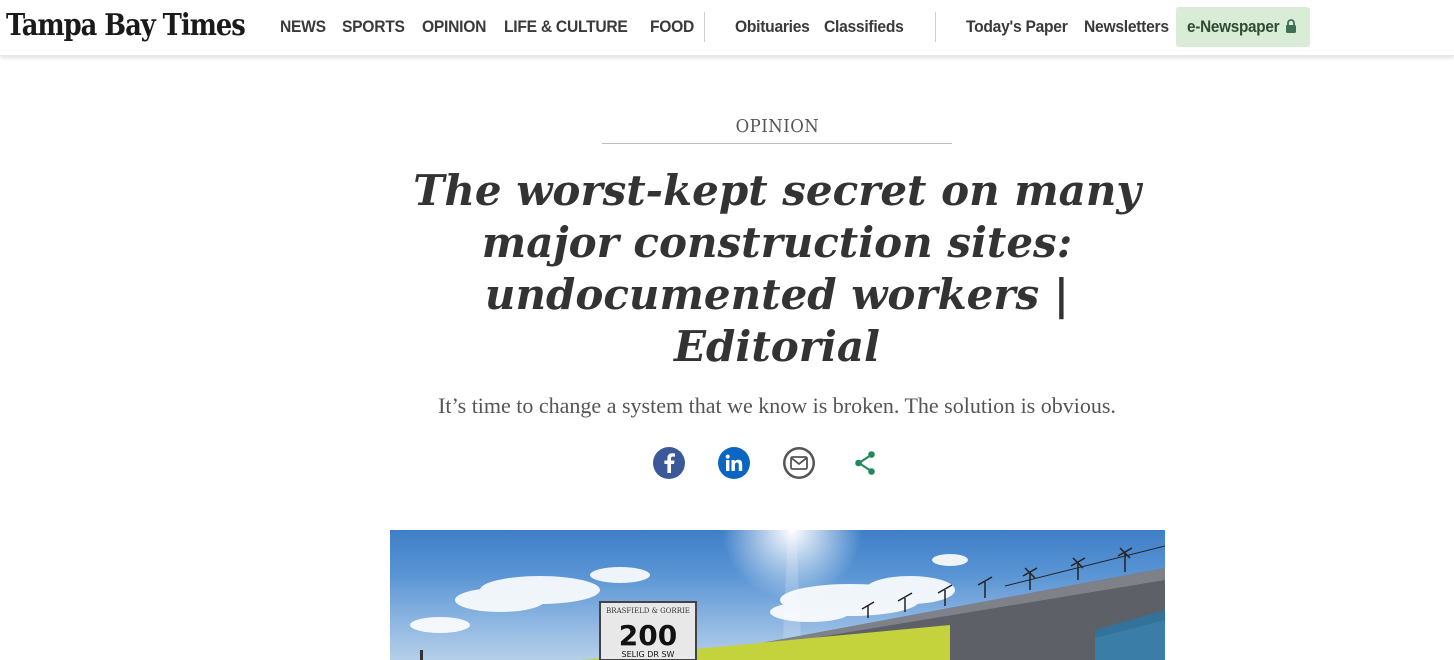 The width and height of the screenshot is (1454, 660). Describe the element at coordinates (1017, 27) in the screenshot. I see `nav-todays-paper: Today's Paper` at that location.